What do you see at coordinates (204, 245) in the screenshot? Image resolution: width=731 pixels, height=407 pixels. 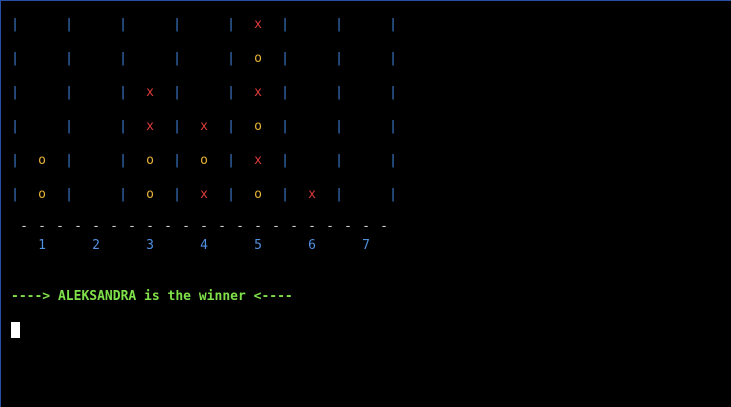 I see `column-number: 4` at bounding box center [204, 245].